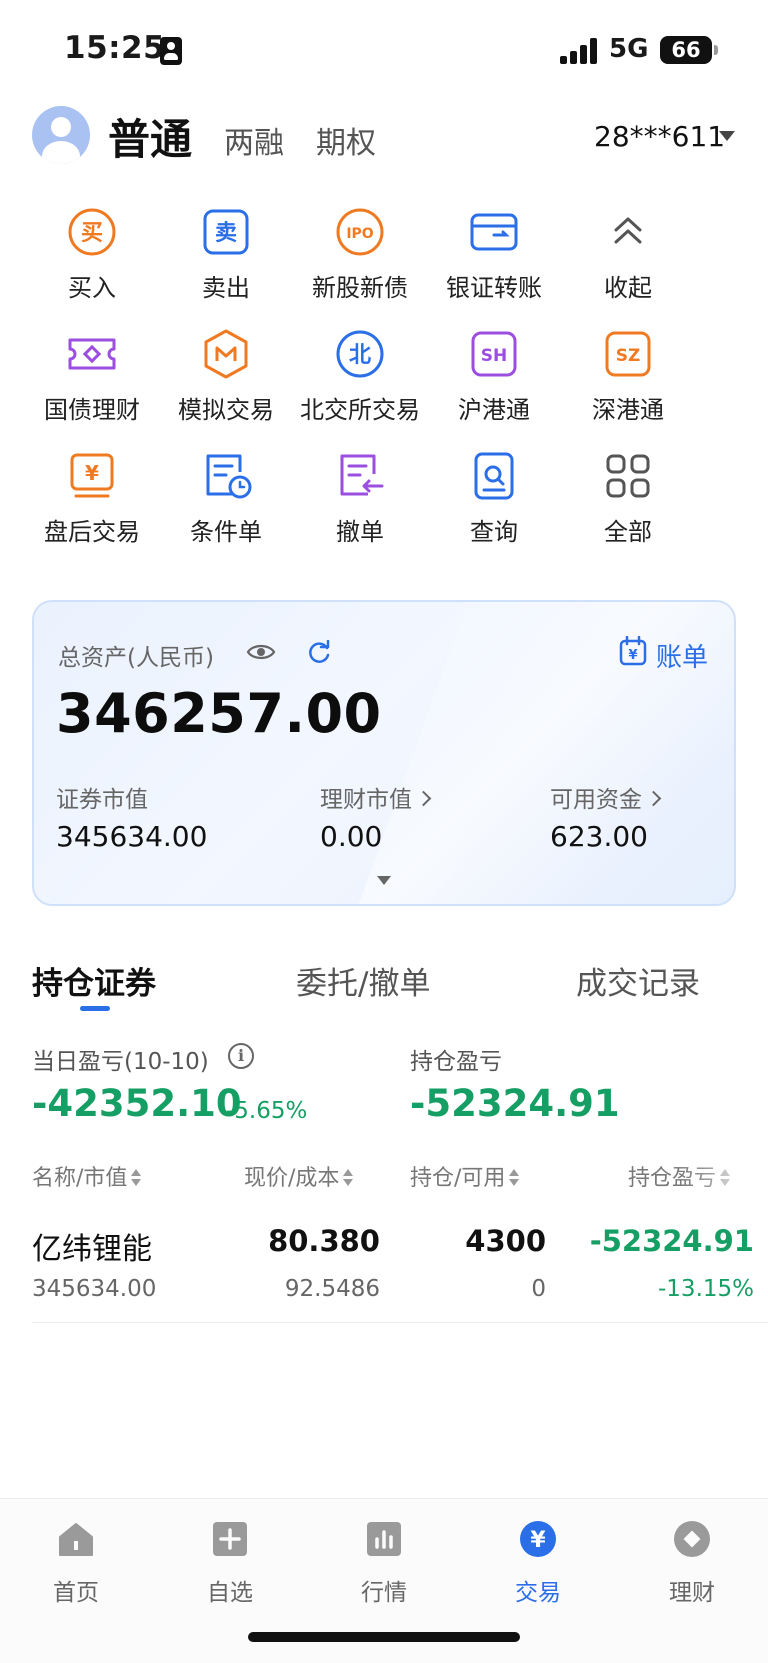 This screenshot has height=1663, width=768. I want to click on bse-icon: 北, so click(360, 354).